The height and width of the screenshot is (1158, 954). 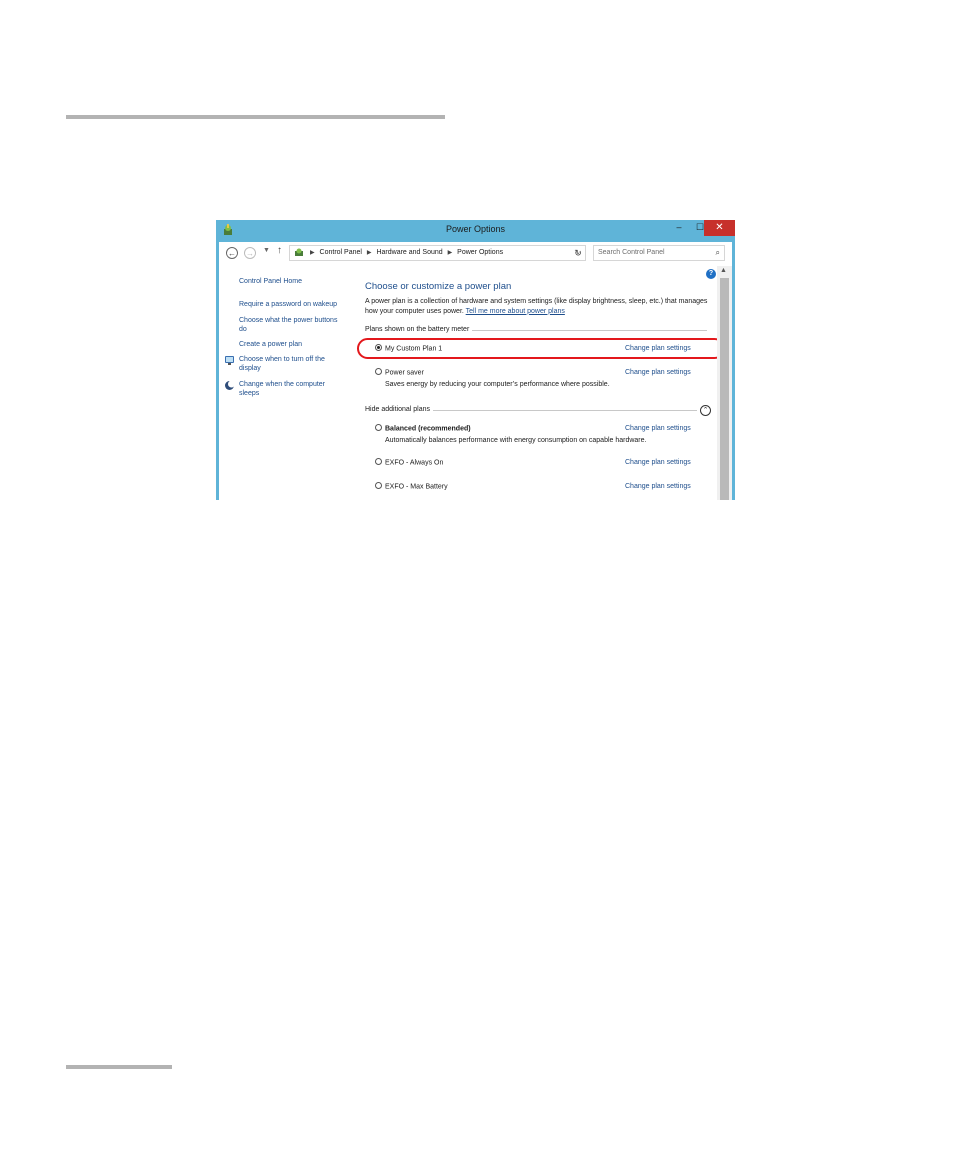 What do you see at coordinates (266, 250) in the screenshot?
I see `recent-locations-chevron-icon: ▼` at bounding box center [266, 250].